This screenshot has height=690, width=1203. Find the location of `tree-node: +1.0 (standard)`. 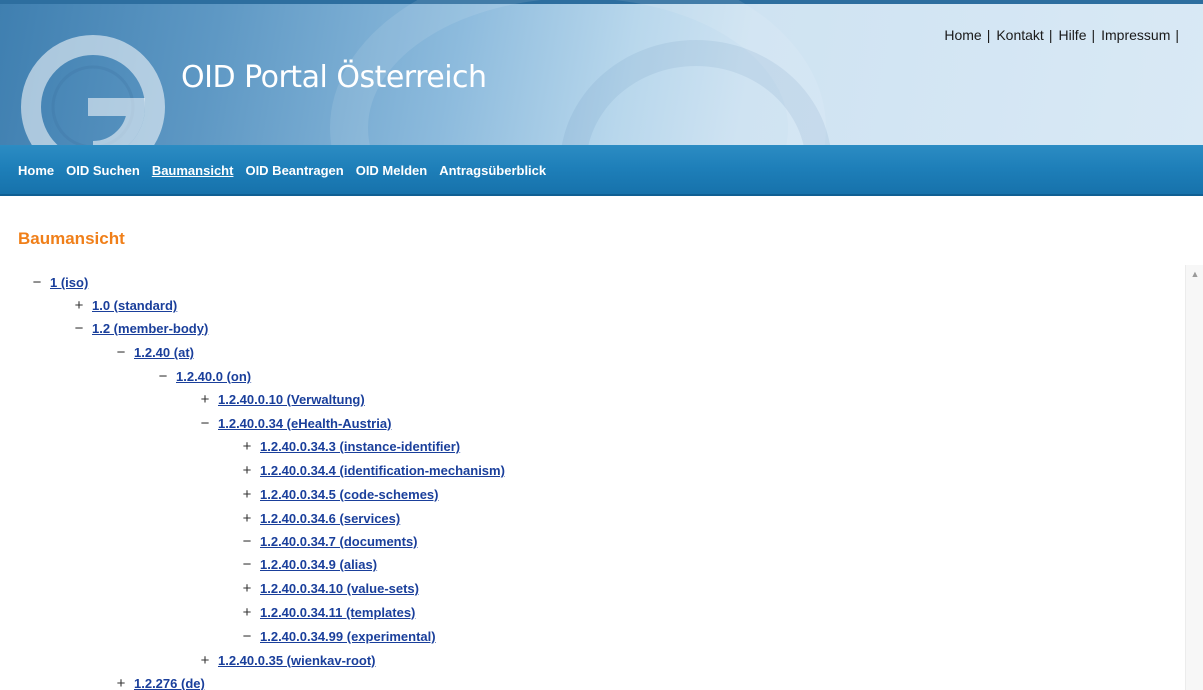

tree-node: +1.0 (standard) is located at coordinates (126, 306).